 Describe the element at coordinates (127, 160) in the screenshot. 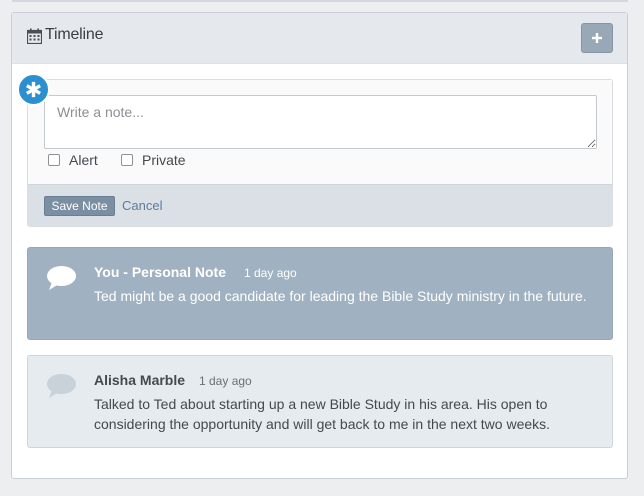

I see `private-checkbox` at that location.